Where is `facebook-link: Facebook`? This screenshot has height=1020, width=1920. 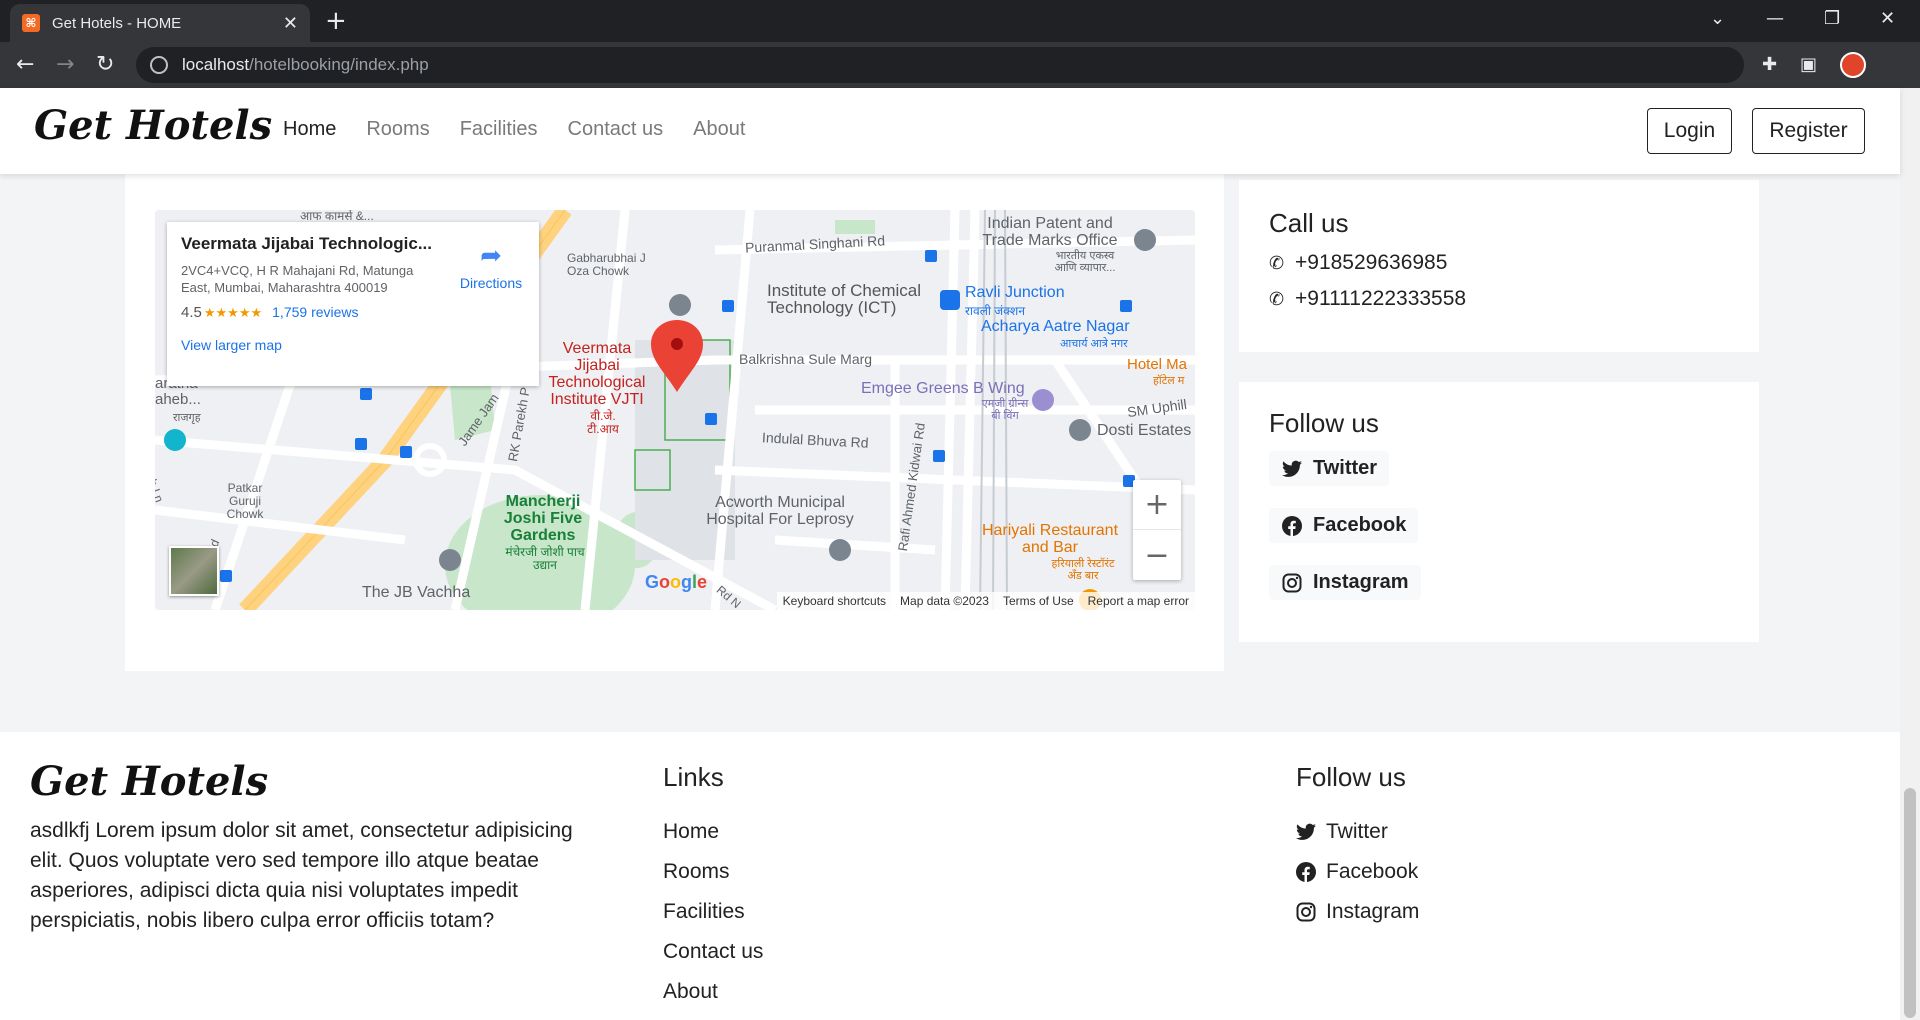 facebook-link: Facebook is located at coordinates (1344, 525).